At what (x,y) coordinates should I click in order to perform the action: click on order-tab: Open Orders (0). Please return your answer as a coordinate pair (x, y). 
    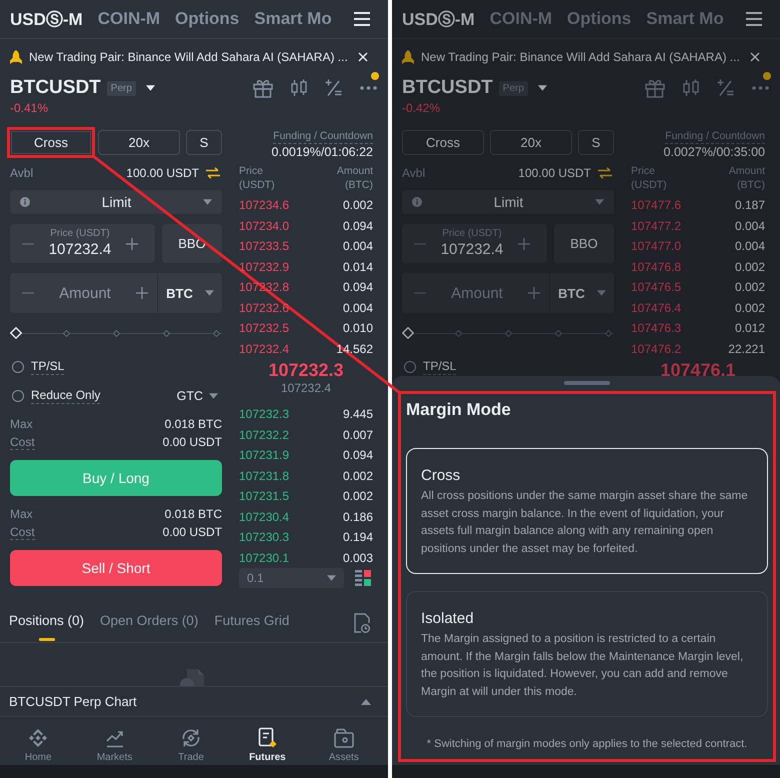
    Looking at the image, I should click on (149, 623).